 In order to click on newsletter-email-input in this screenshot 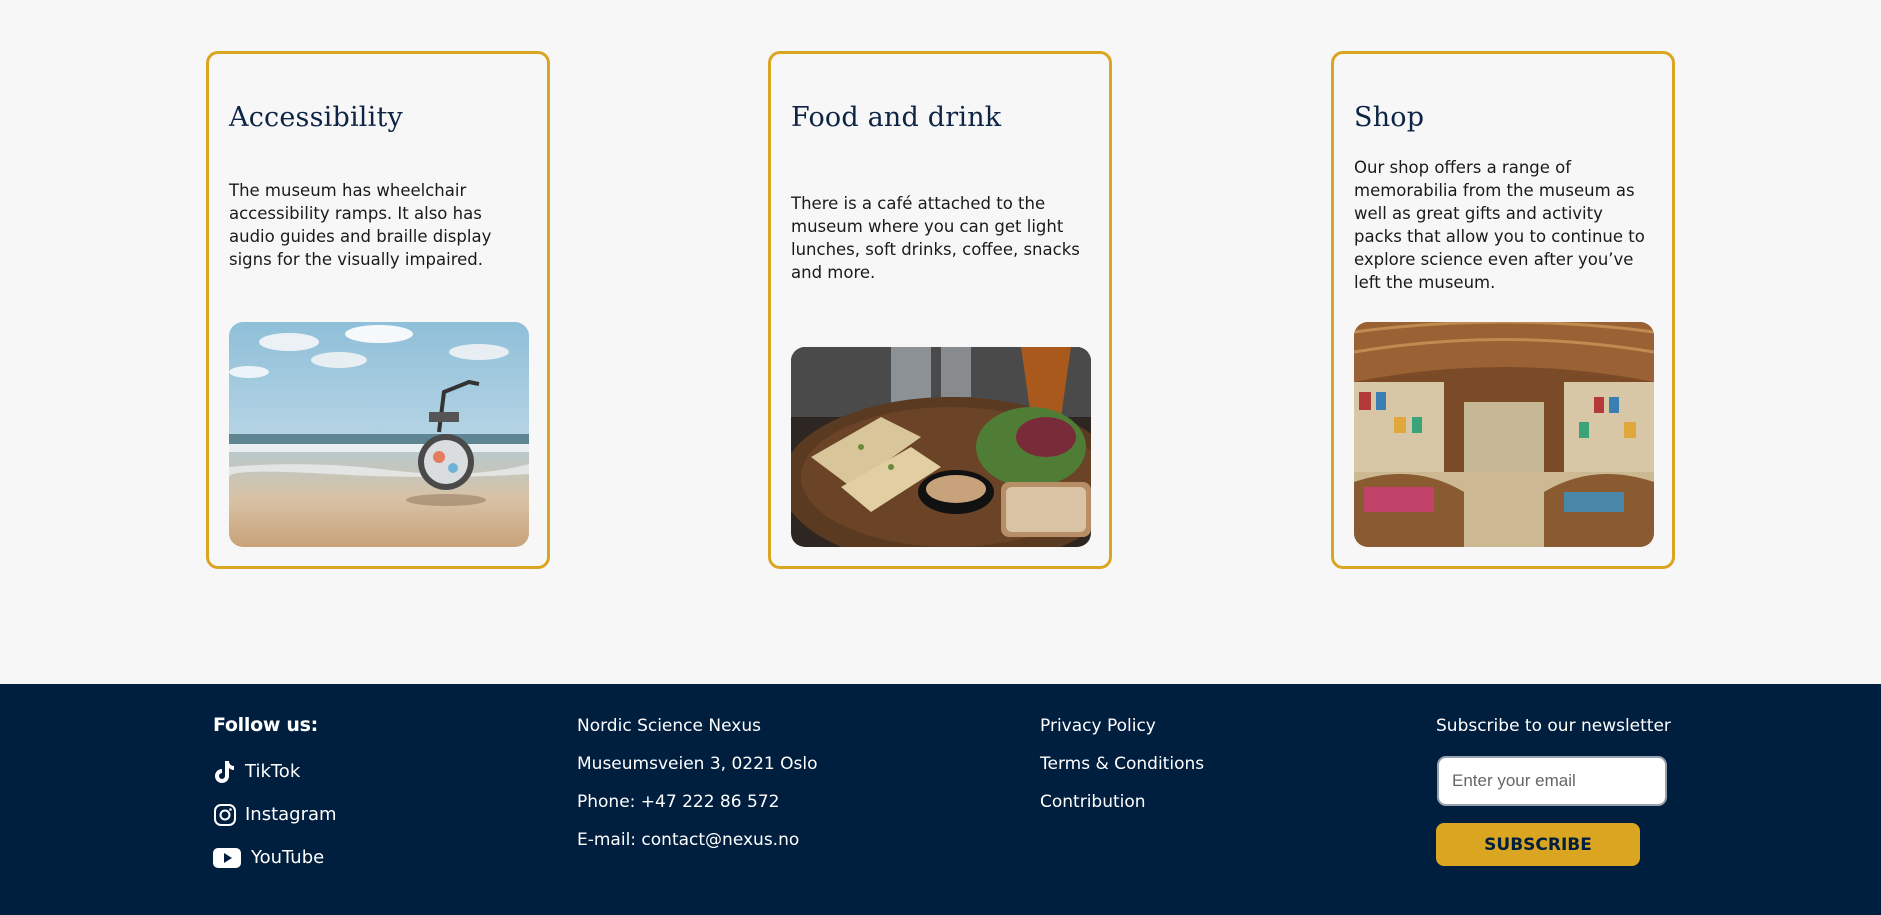, I will do `click(1552, 781)`.